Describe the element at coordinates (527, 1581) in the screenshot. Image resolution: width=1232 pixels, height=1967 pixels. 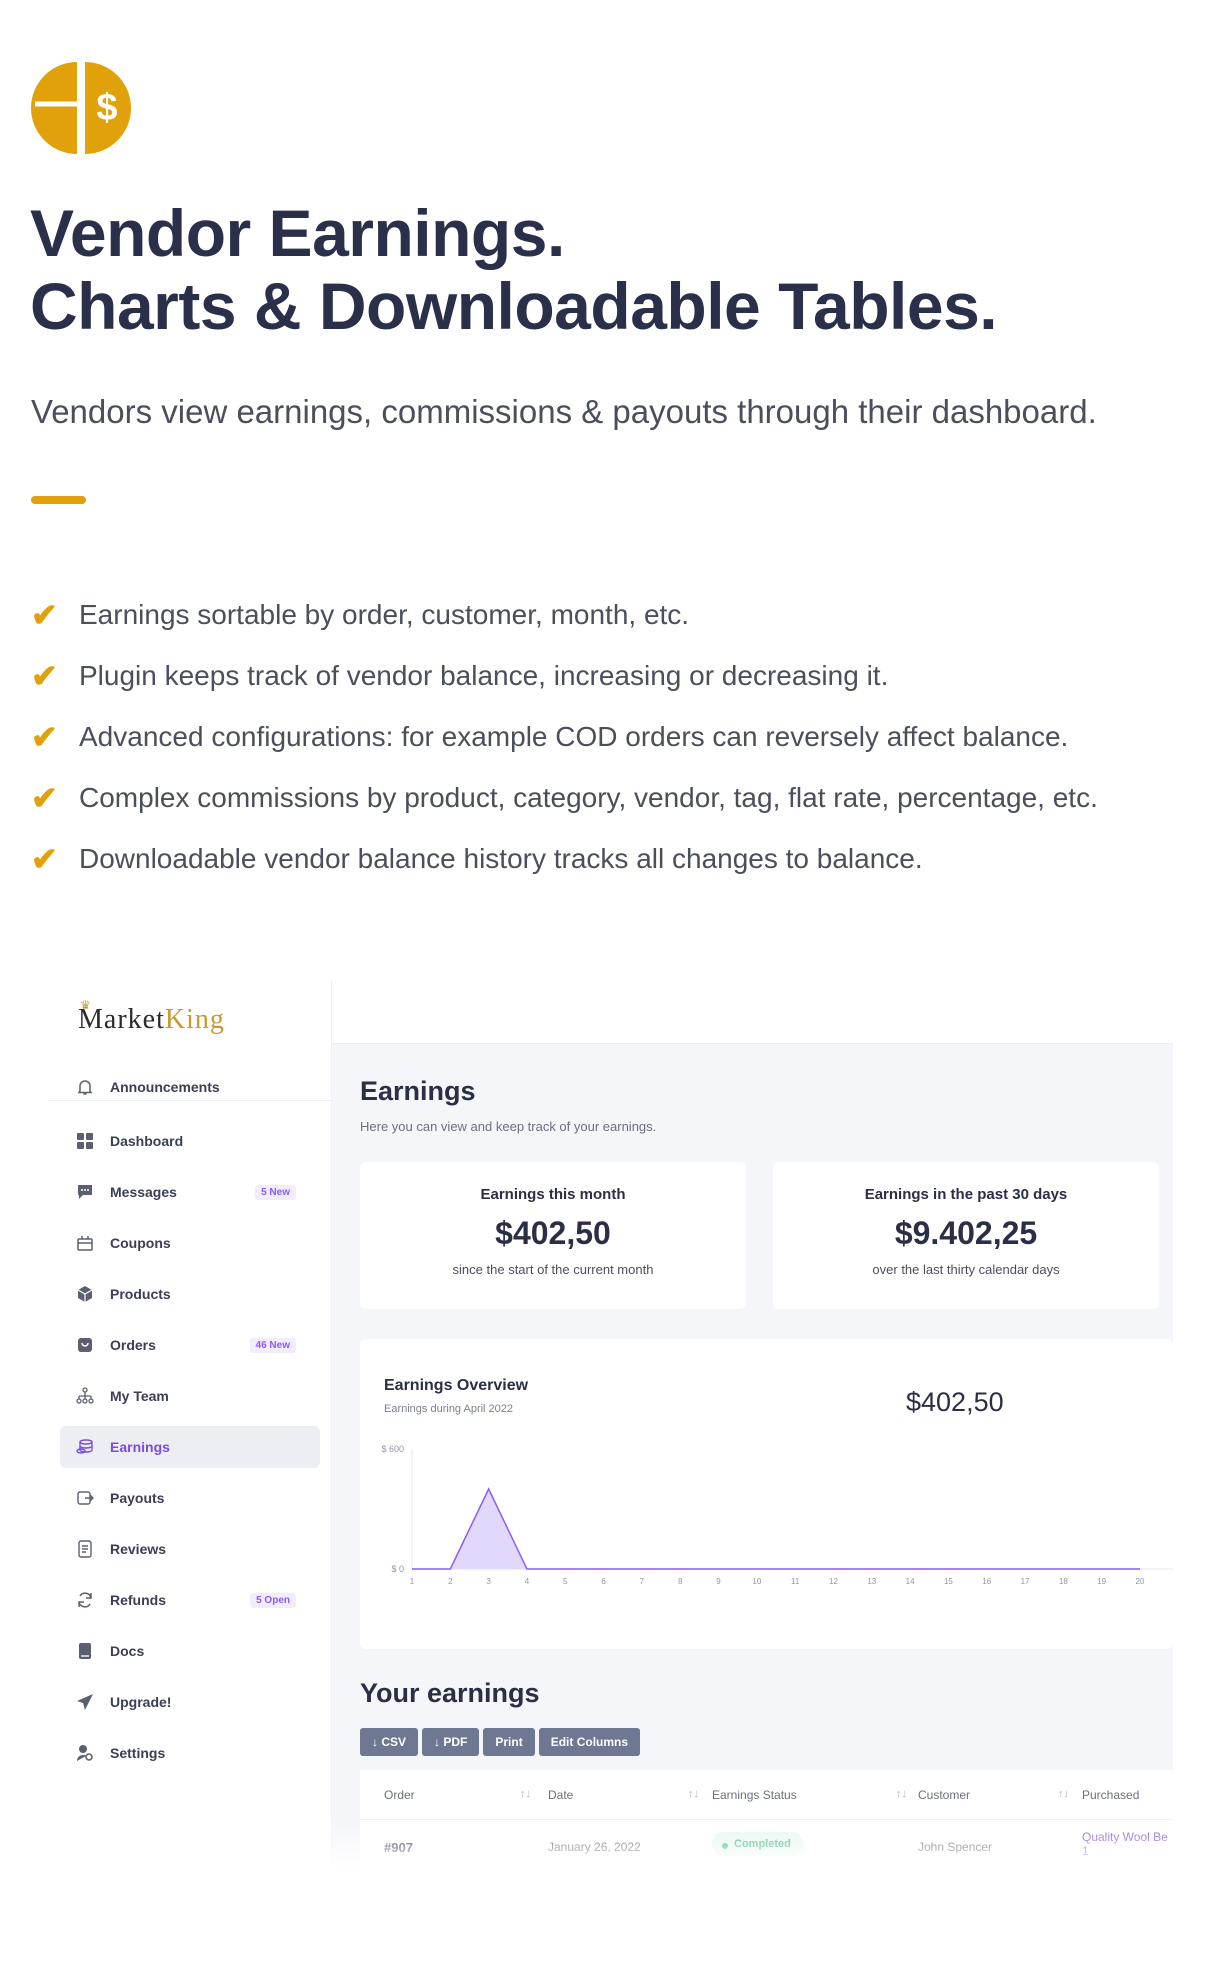
I see `x-tick-label: 4` at that location.